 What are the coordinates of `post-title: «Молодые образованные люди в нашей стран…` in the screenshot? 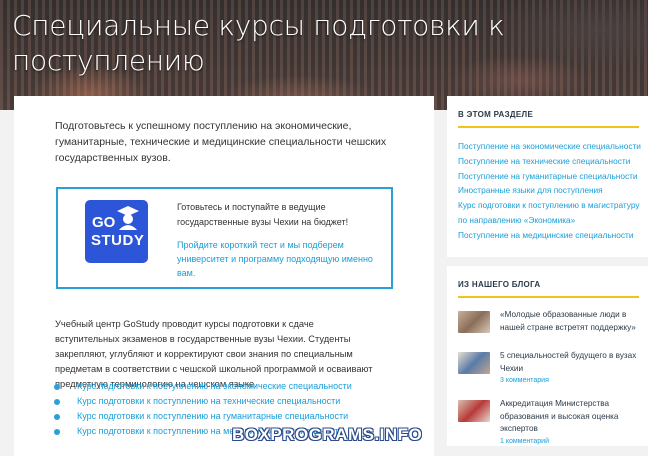 It's located at (572, 321).